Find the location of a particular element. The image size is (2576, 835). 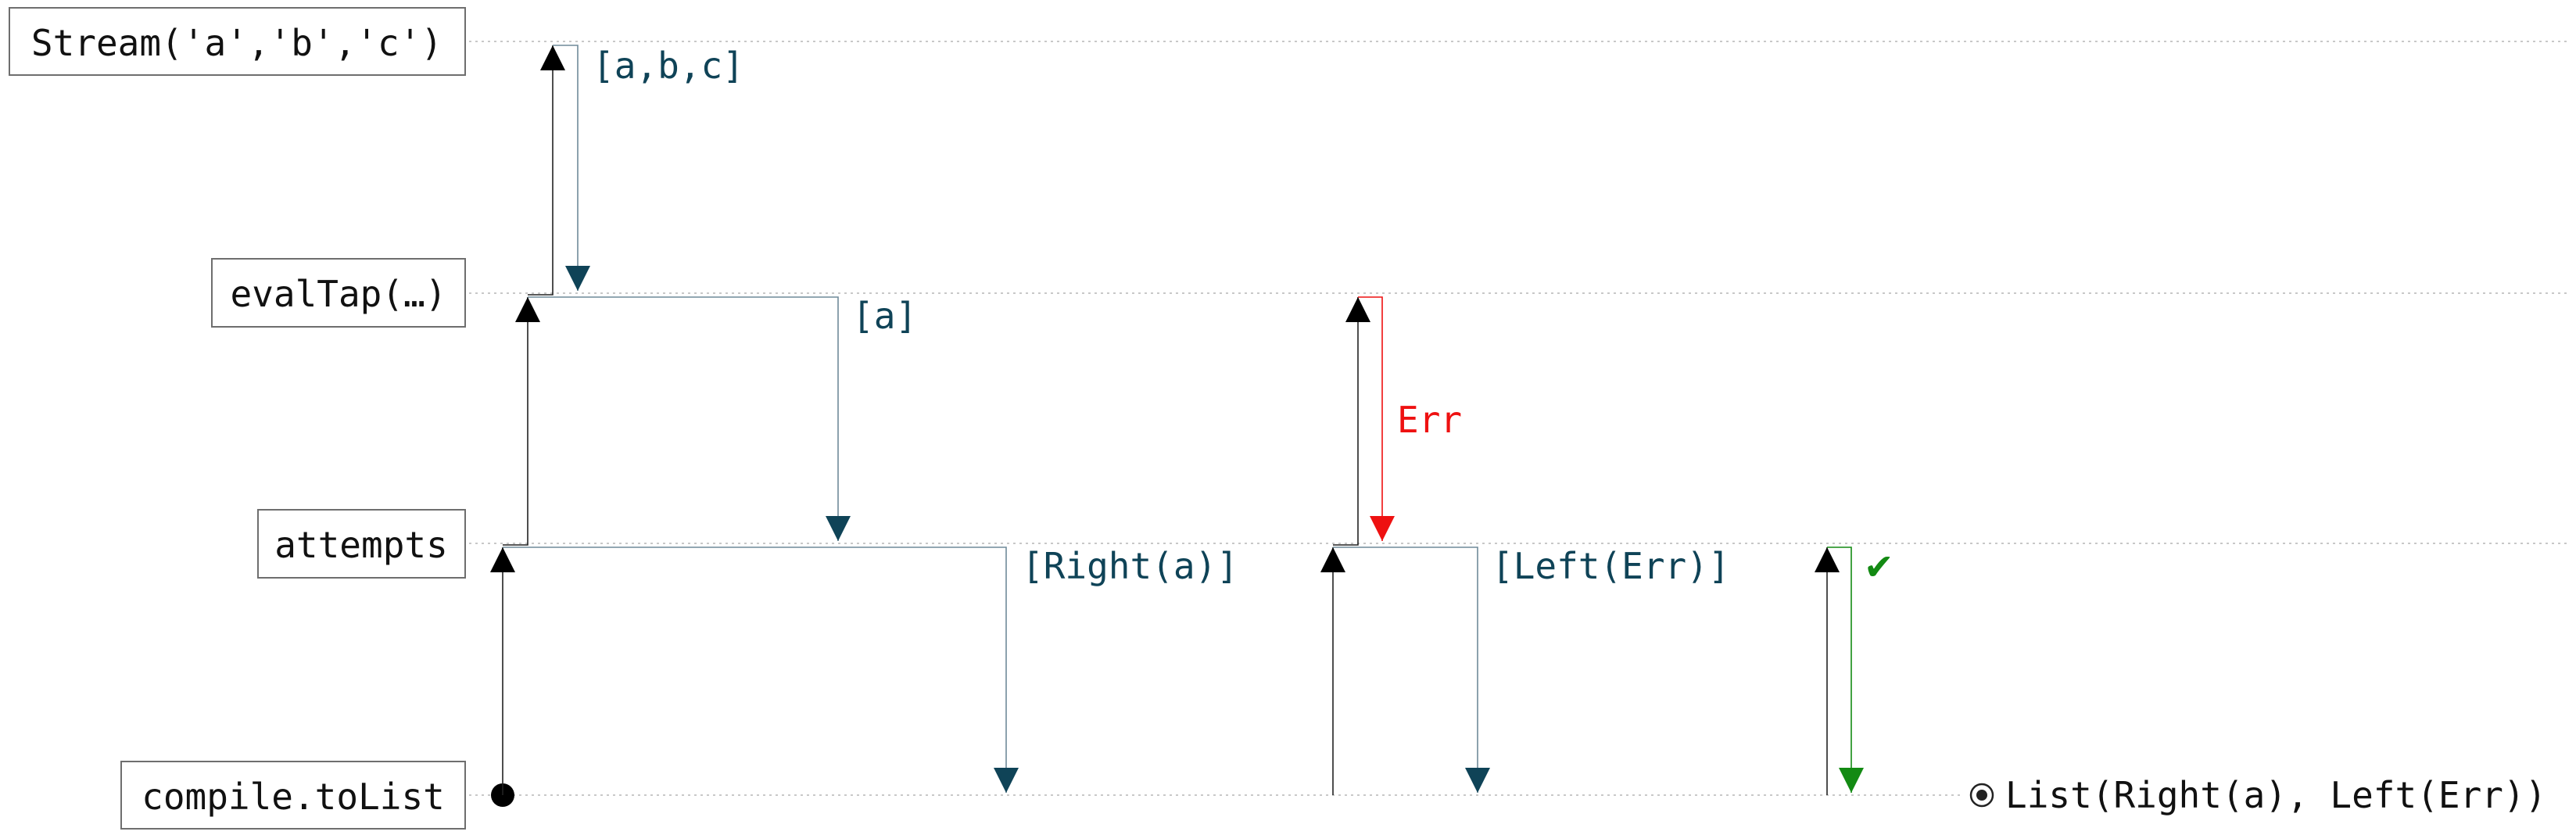

check-icon: ✔ is located at coordinates (1879, 567).